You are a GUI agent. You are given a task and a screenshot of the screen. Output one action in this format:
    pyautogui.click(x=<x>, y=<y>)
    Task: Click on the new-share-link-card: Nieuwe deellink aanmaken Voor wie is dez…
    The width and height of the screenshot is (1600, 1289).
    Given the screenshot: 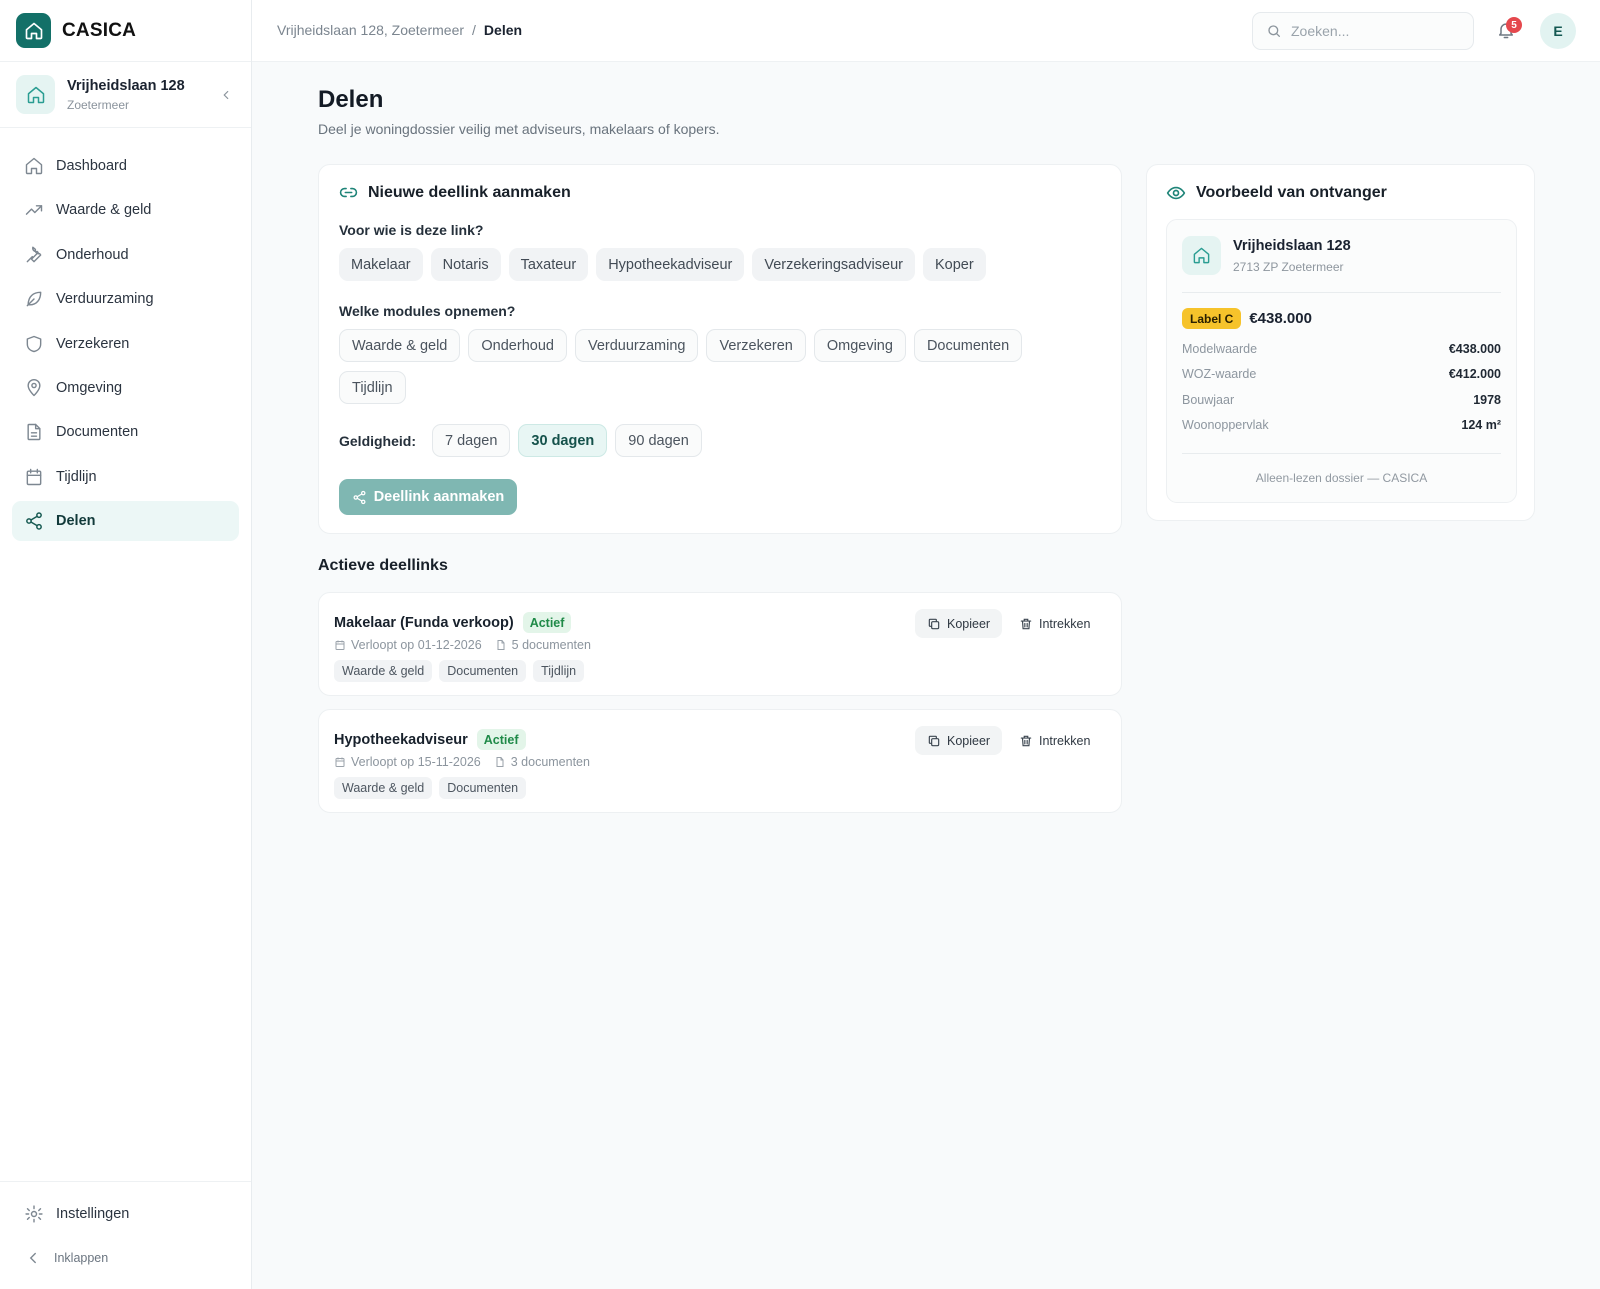 What is the action you would take?
    pyautogui.click(x=720, y=349)
    